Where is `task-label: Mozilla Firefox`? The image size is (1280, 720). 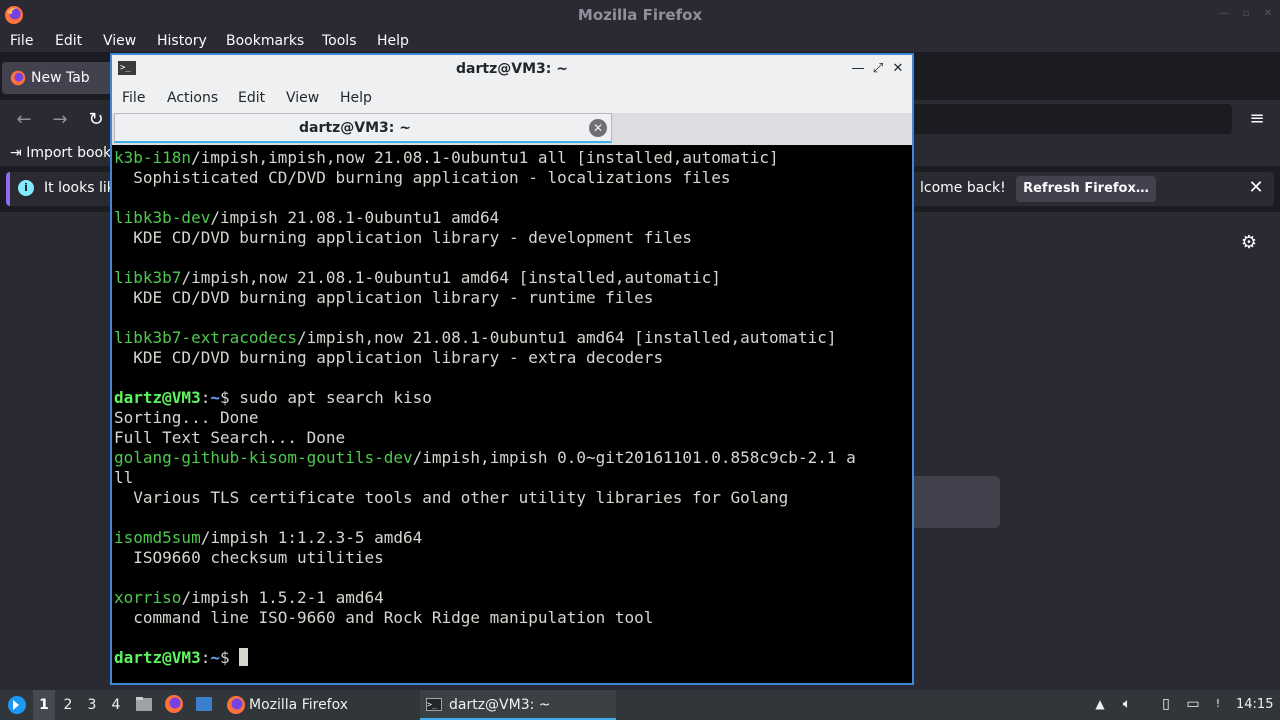
task-label: Mozilla Firefox is located at coordinates (299, 705).